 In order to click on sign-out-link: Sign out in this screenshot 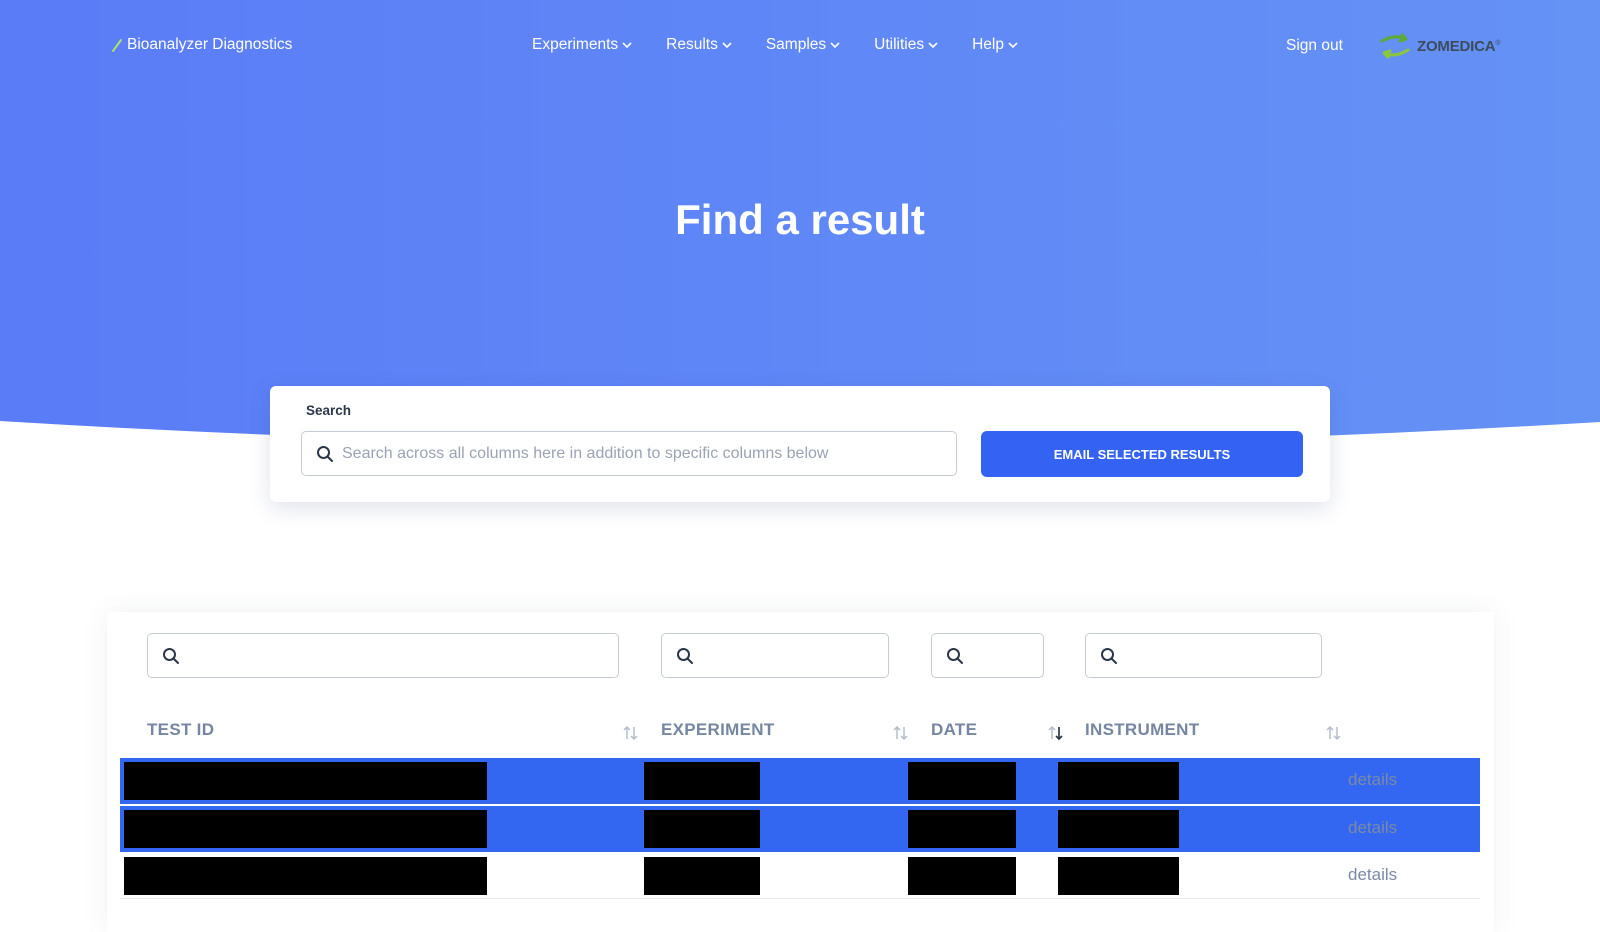, I will do `click(1314, 46)`.